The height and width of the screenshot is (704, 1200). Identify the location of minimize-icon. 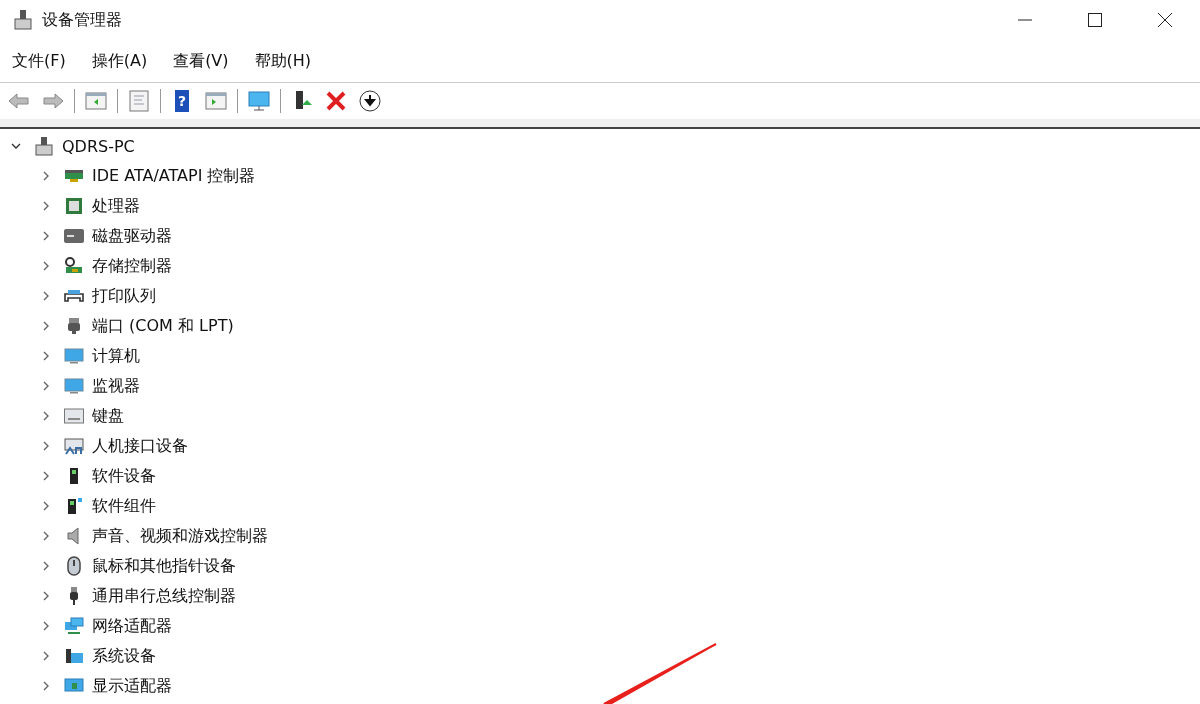
(1025, 20).